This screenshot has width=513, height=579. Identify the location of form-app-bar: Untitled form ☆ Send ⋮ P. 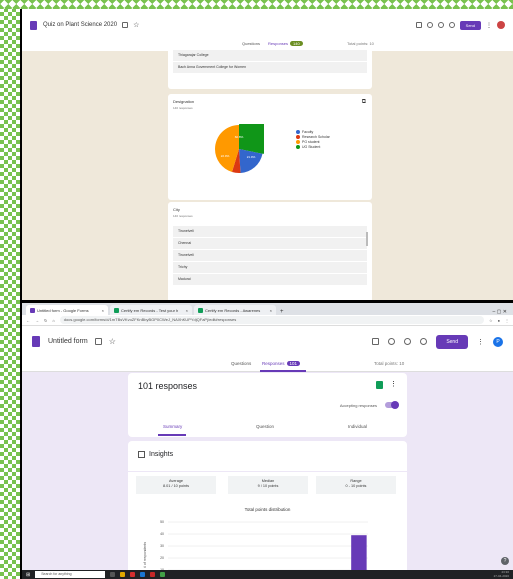
(267, 341).